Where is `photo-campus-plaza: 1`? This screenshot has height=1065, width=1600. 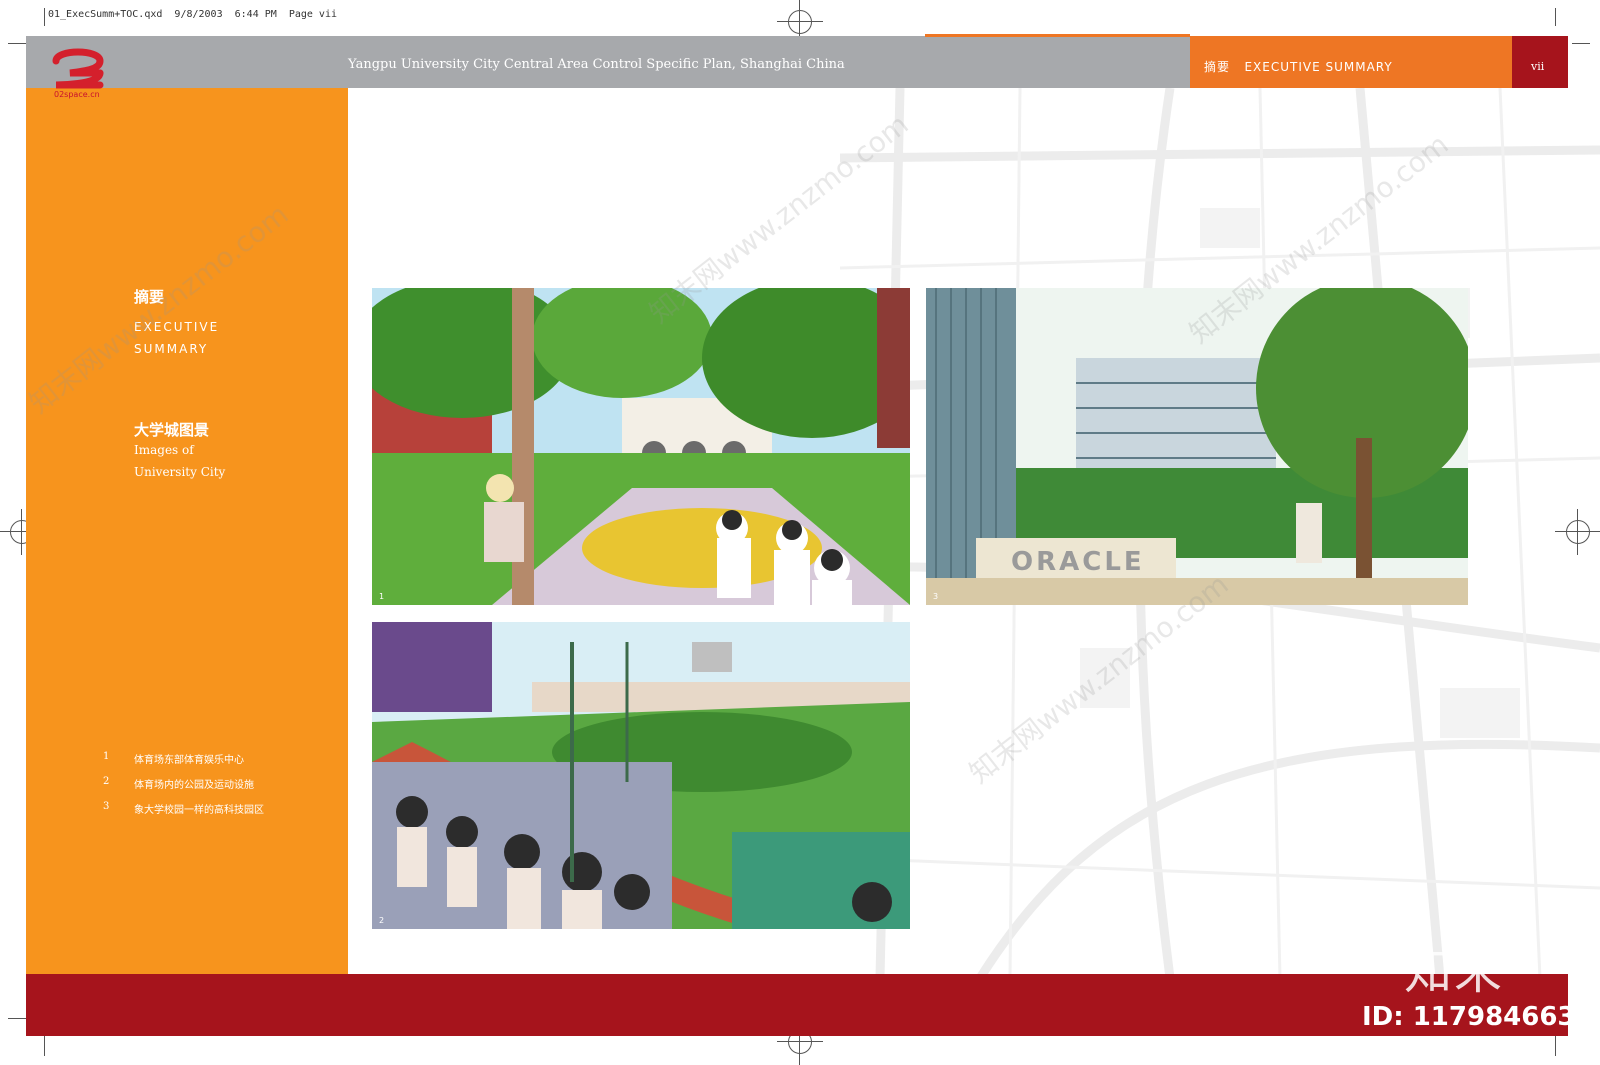 photo-campus-plaza: 1 is located at coordinates (641, 446).